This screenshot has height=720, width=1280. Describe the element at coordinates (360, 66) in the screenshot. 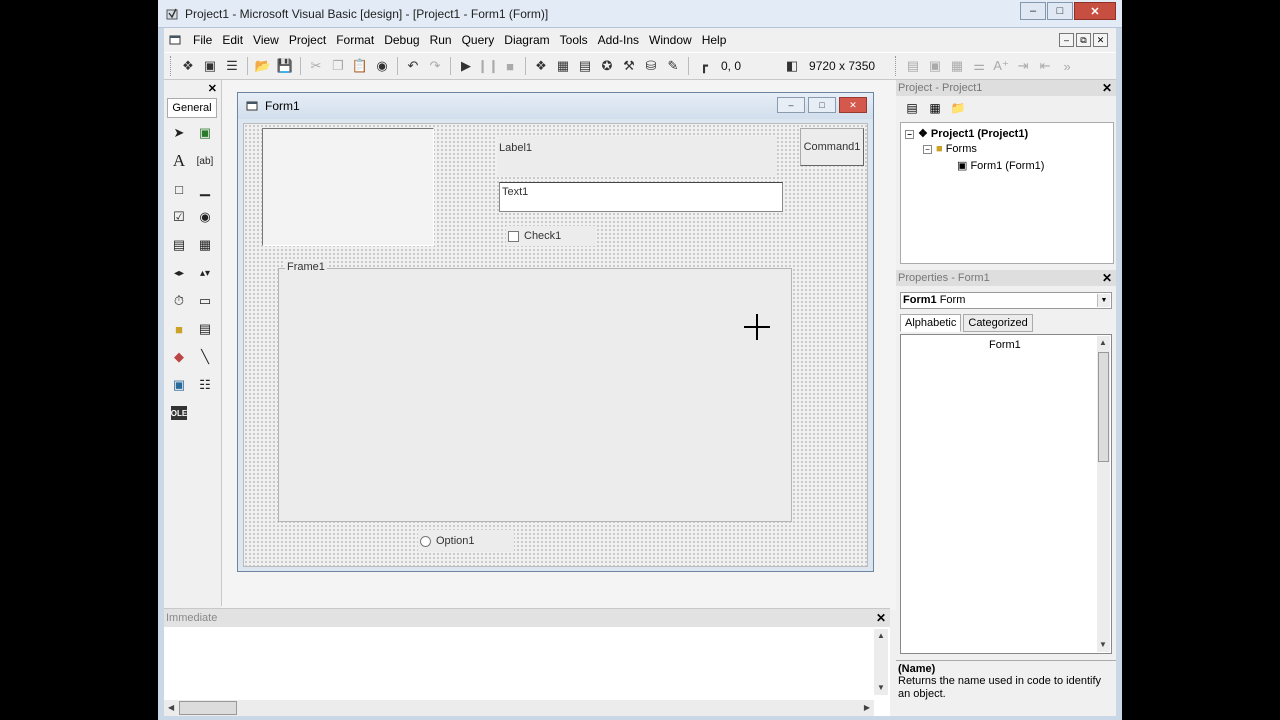

I see `paste-icon: 📋` at that location.